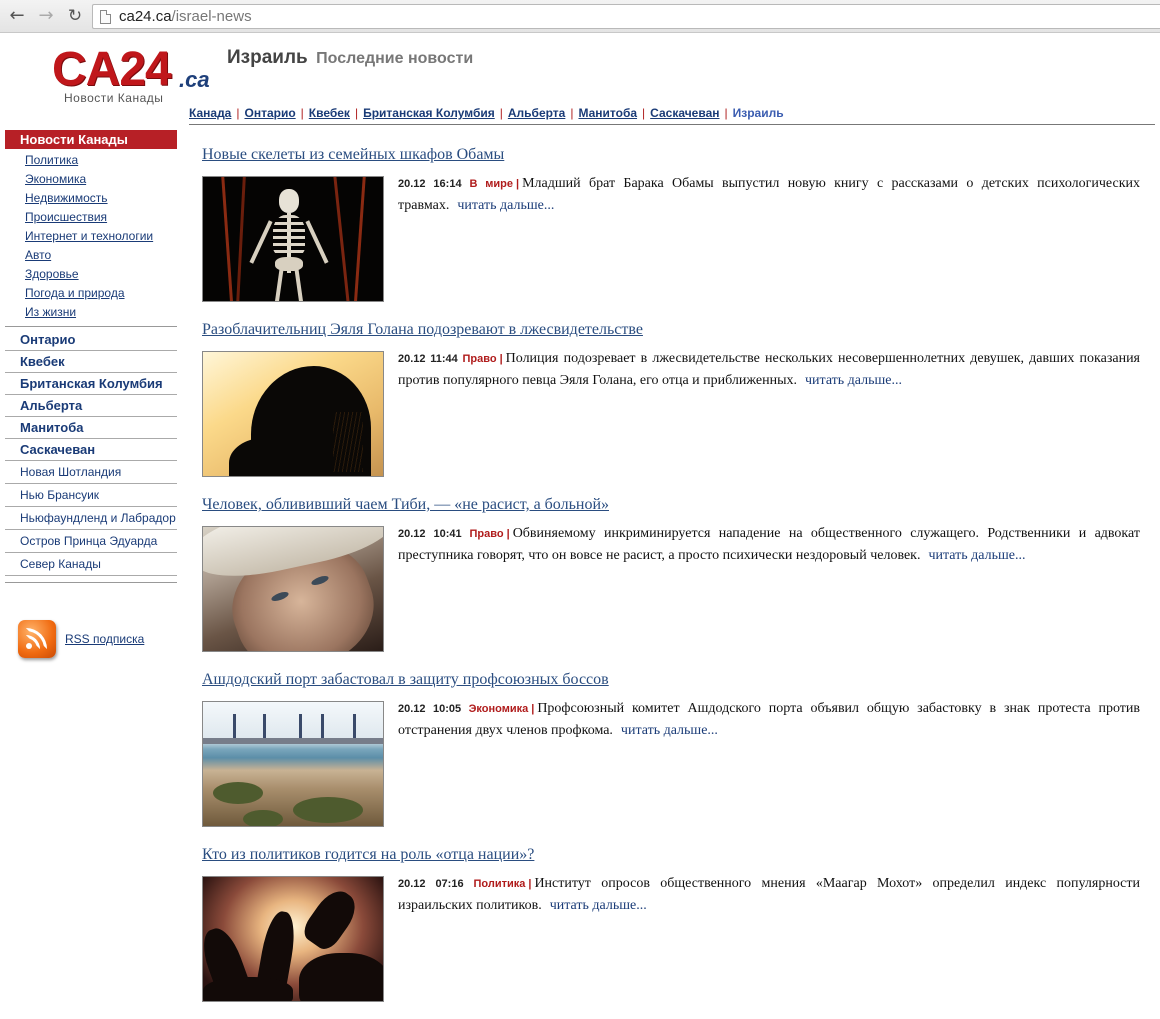  Describe the element at coordinates (466, 884) in the screenshot. I see `article-meta: 20.12 07:16 Политика |` at that location.